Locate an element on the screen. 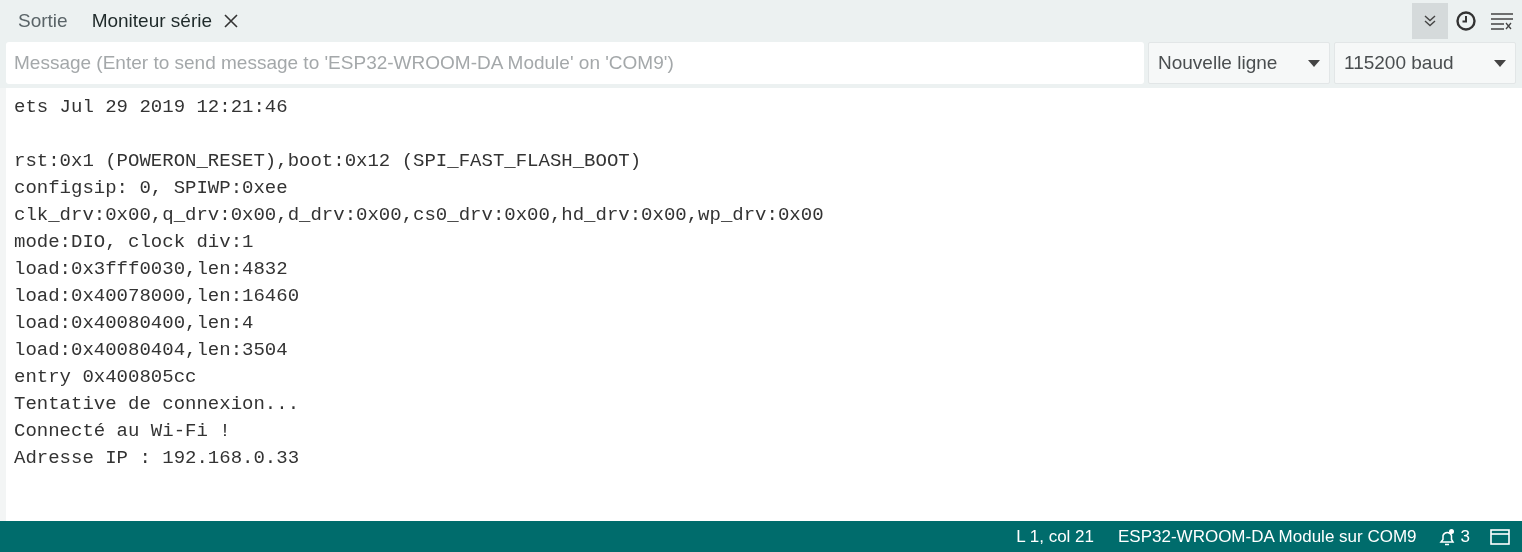 The height and width of the screenshot is (552, 1522). output-line: configsip: 0, SPIWP:0xee is located at coordinates (151, 188).